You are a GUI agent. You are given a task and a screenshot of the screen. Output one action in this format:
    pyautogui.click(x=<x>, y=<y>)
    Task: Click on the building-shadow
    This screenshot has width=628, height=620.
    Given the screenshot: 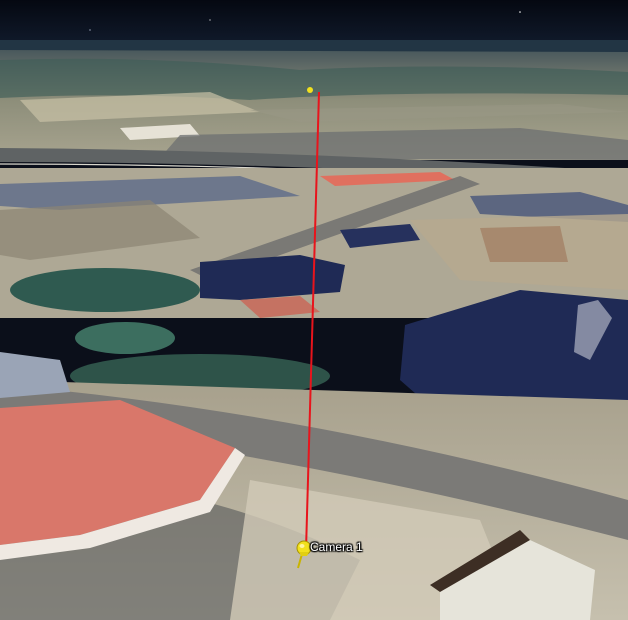 What is the action you would take?
    pyautogui.click(x=272, y=277)
    